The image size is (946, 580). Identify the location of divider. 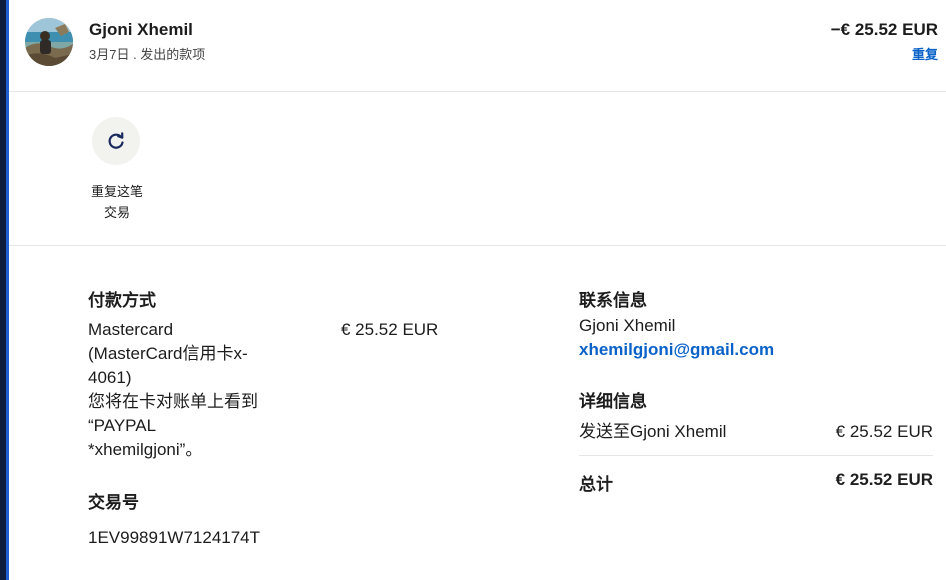
(756, 455).